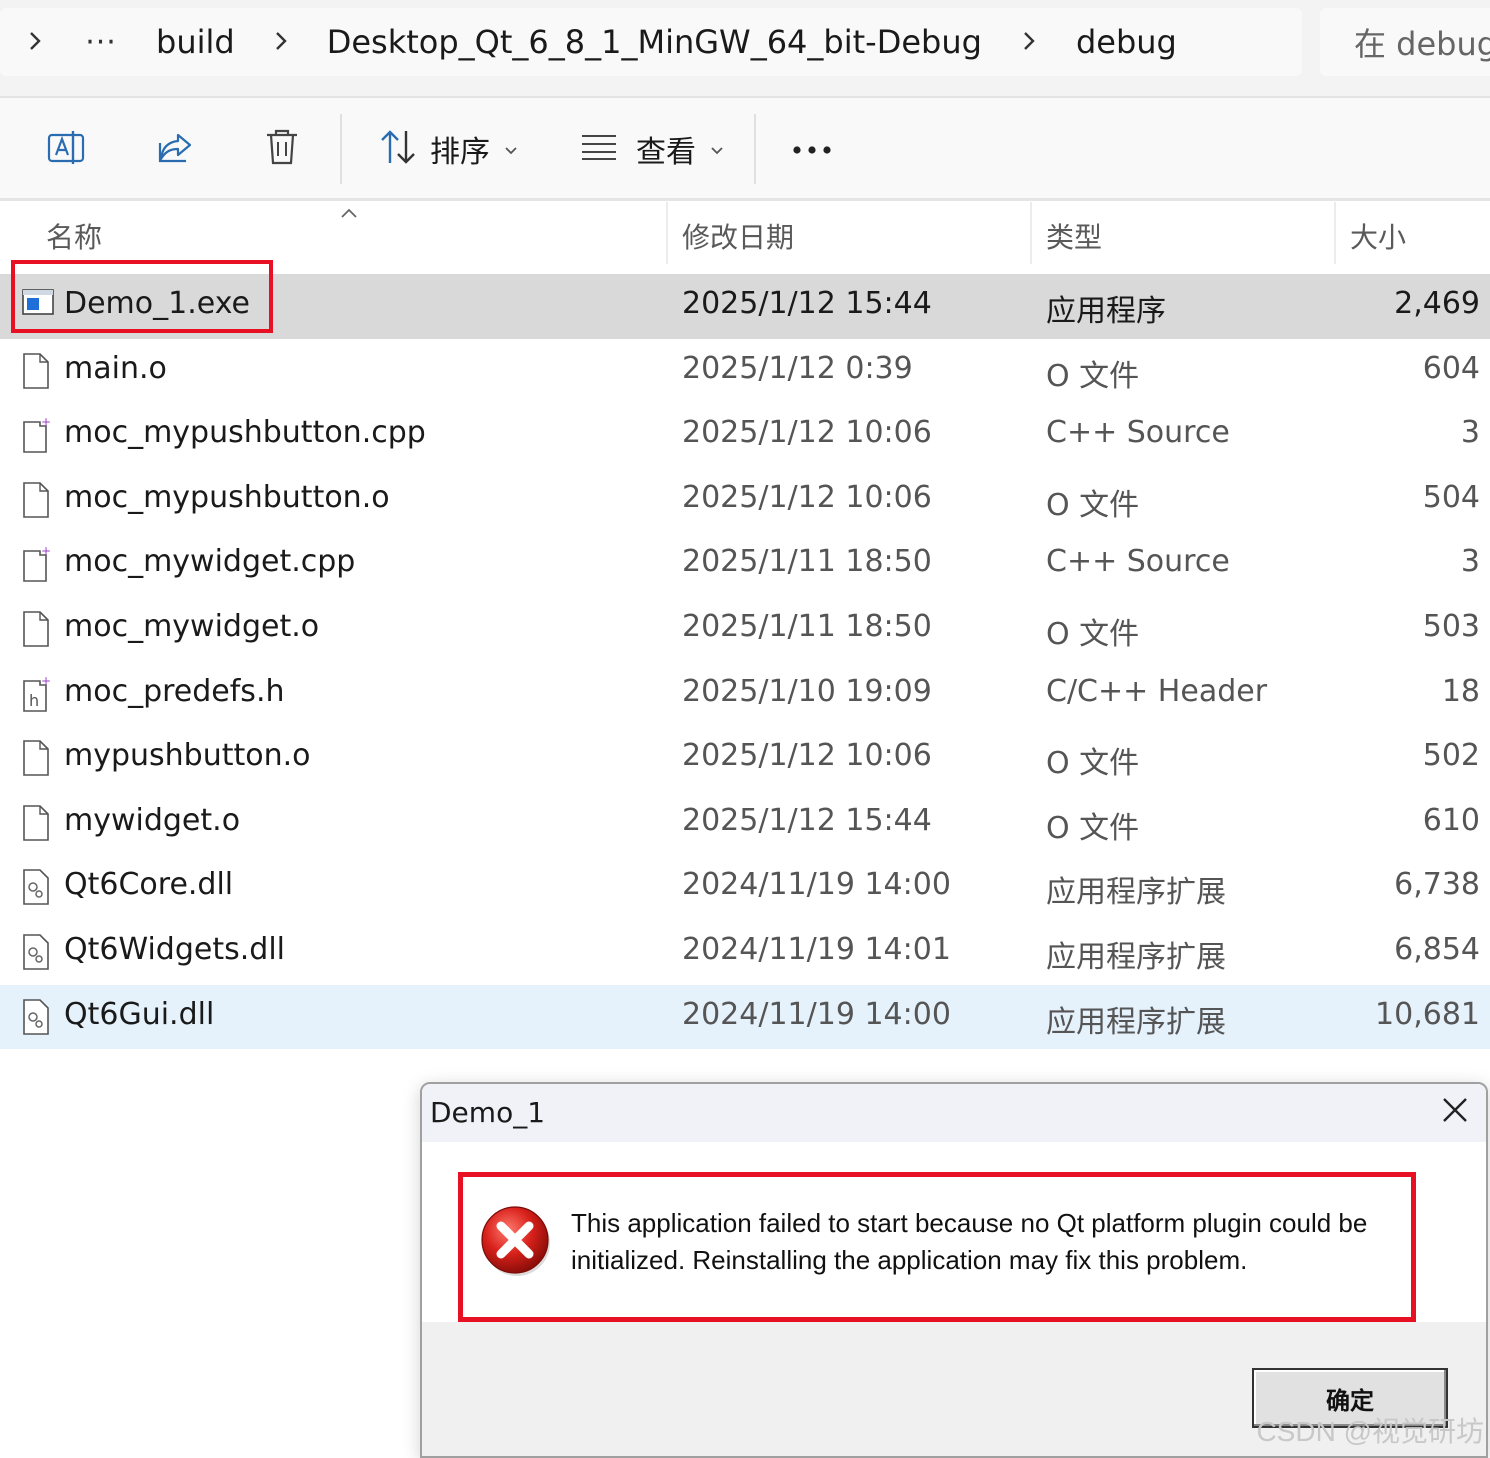 This screenshot has width=1490, height=1458. I want to click on breadcrumb-item-build-config: Desktop_Qt_6_8_1_MinGW_64_bit-Debug, so click(654, 42).